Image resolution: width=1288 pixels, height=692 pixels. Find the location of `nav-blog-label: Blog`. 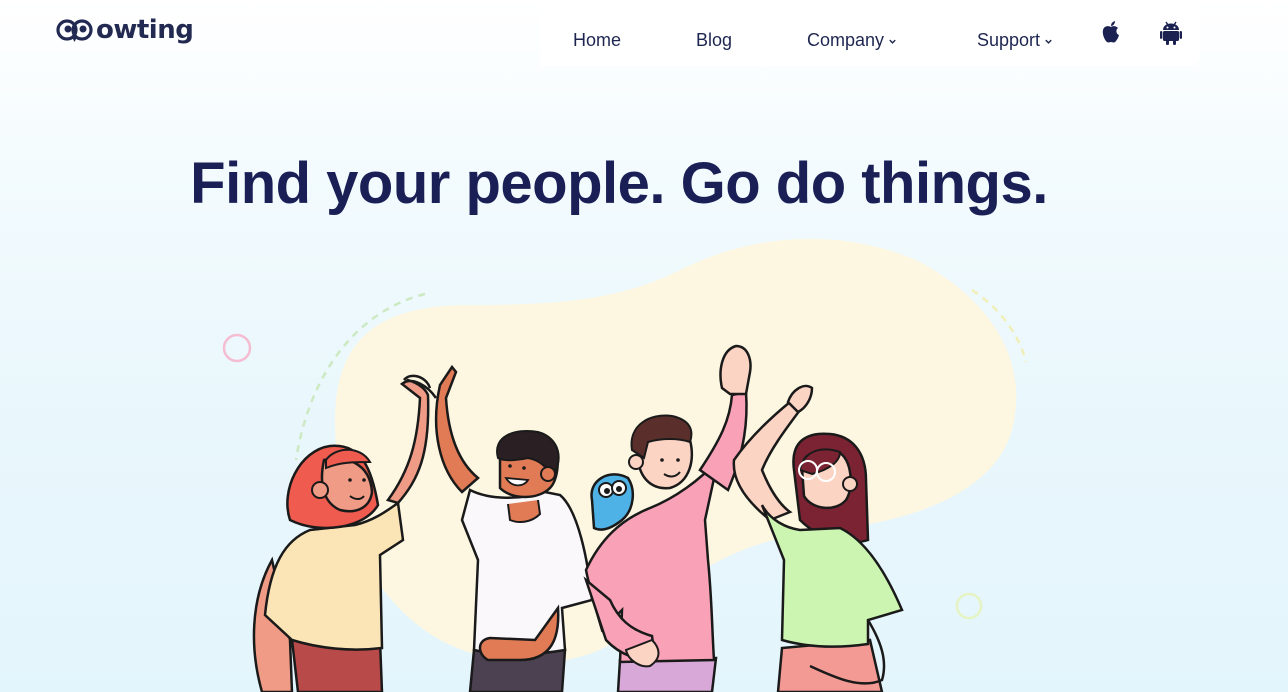

nav-blog-label: Blog is located at coordinates (714, 40).